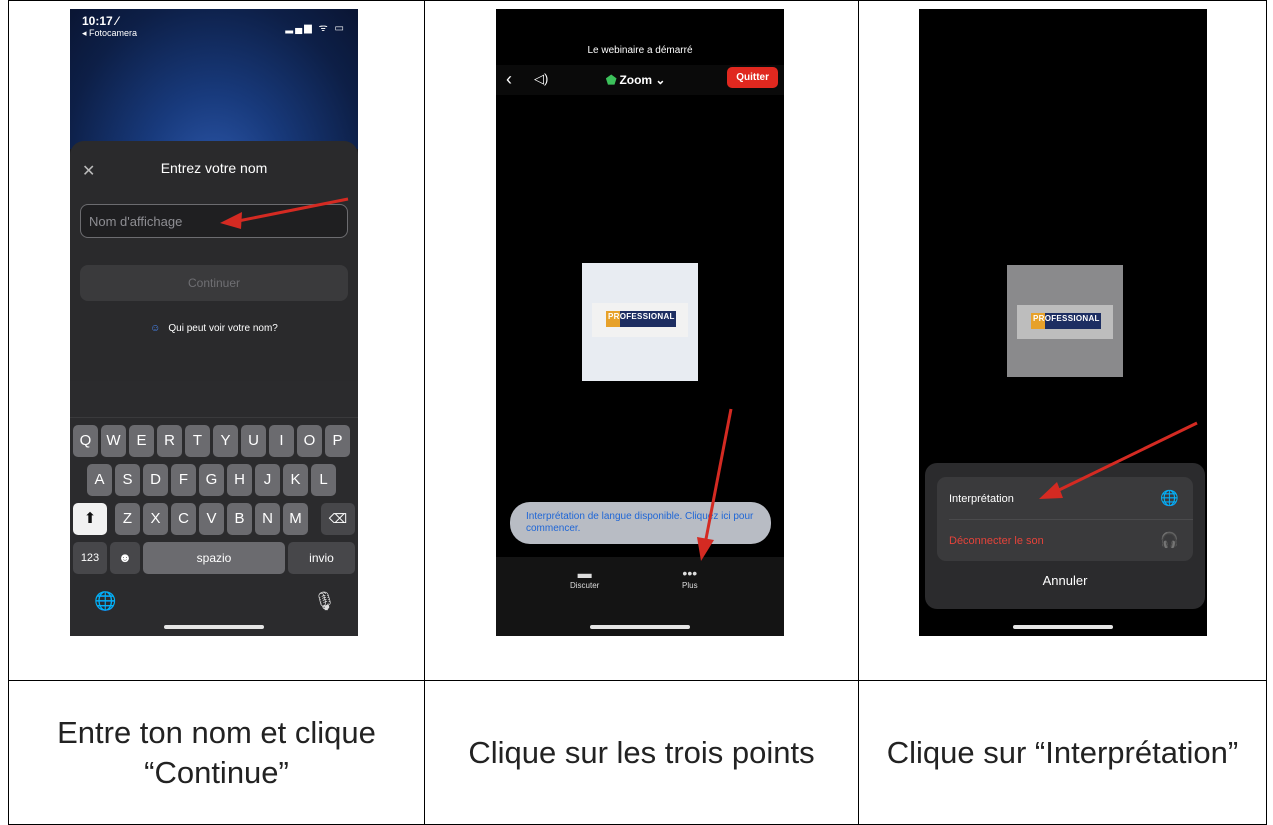  Describe the element at coordinates (981, 499) in the screenshot. I see `interpretation-label: Interprétation` at that location.